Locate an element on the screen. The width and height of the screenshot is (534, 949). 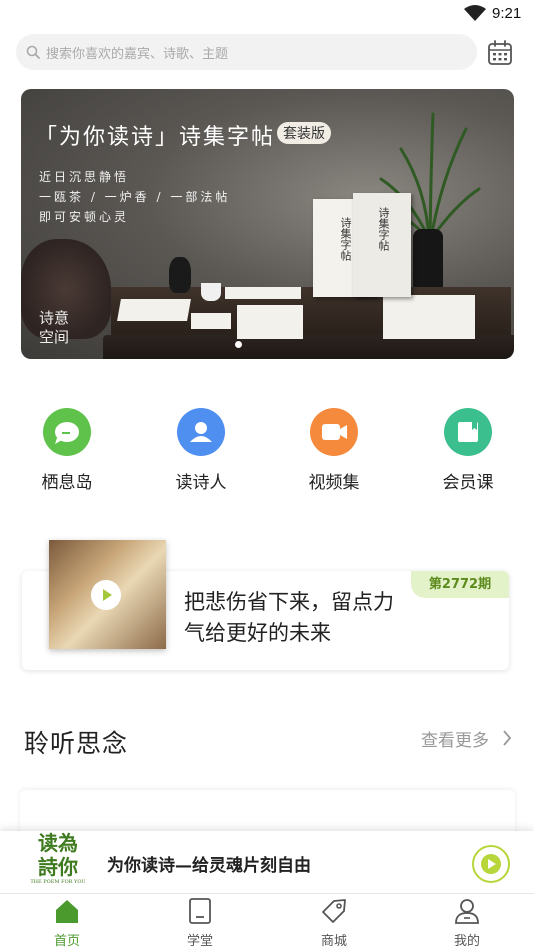
issue-badge: 第2772期 is located at coordinates (460, 584).